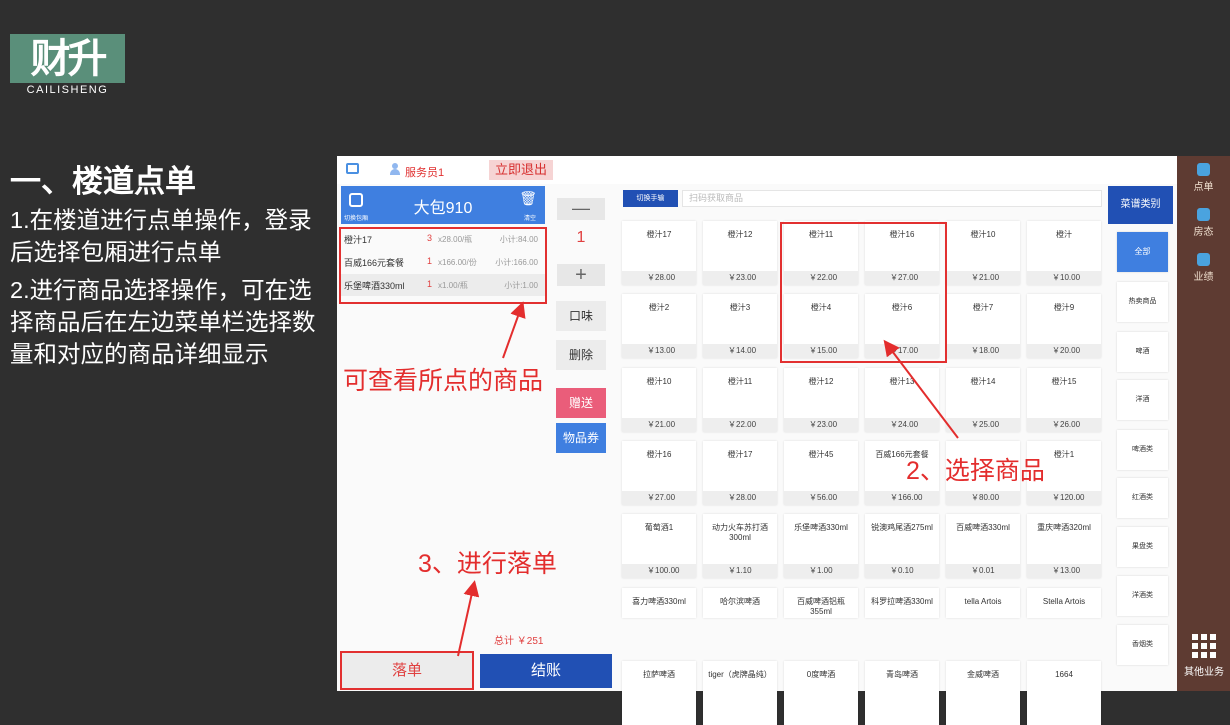  What do you see at coordinates (821, 571) in the screenshot?
I see `product-price: ￥1.00` at bounding box center [821, 571].